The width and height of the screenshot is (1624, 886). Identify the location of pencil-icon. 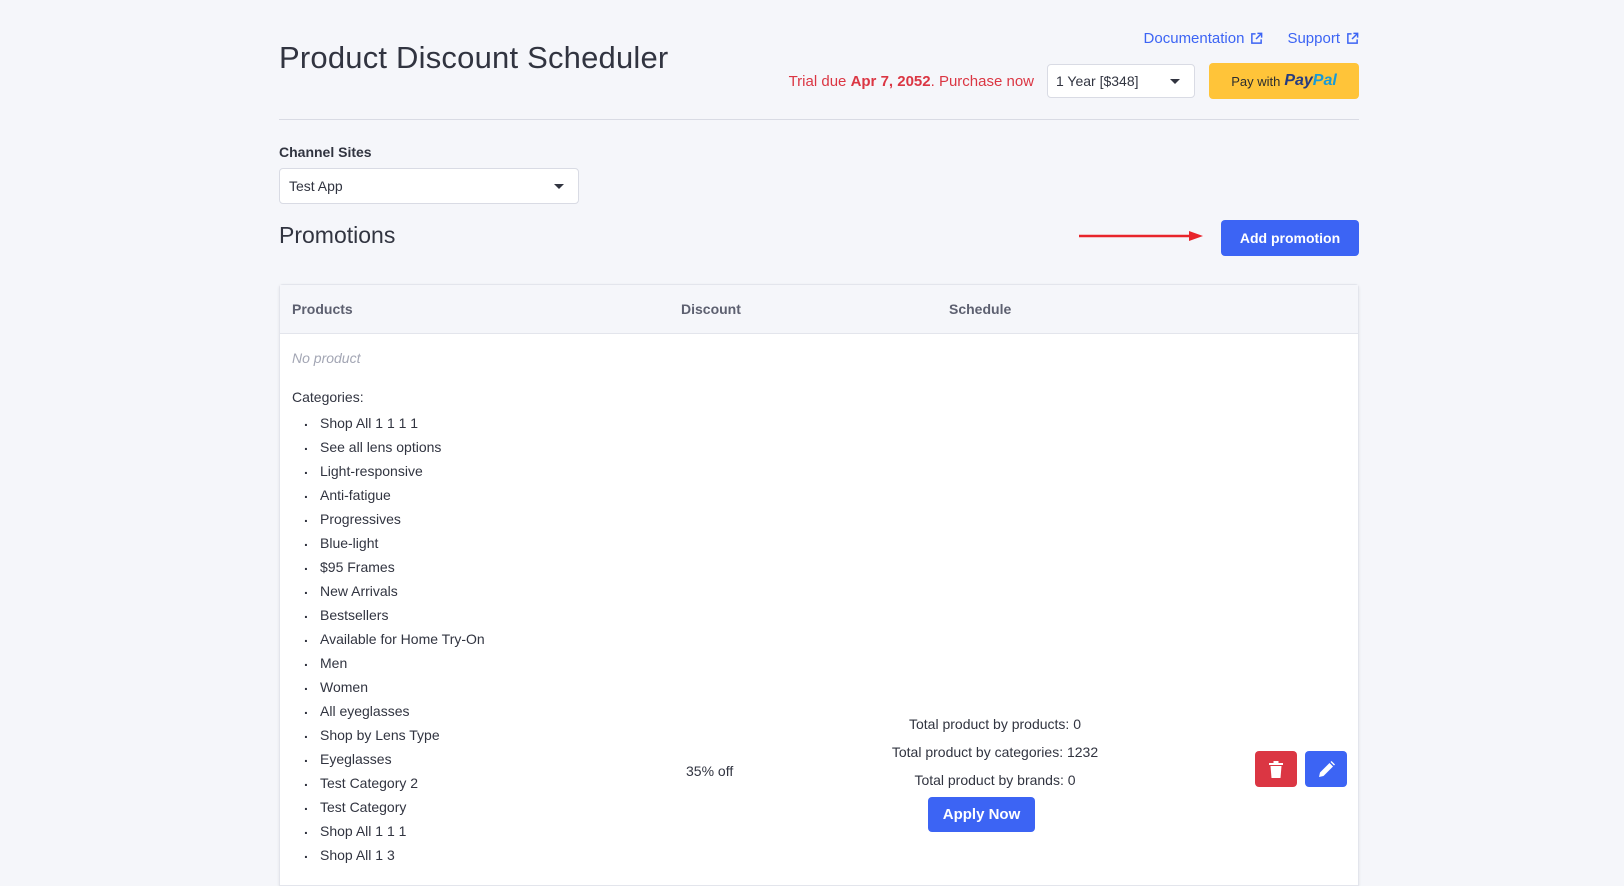
(1326, 768).